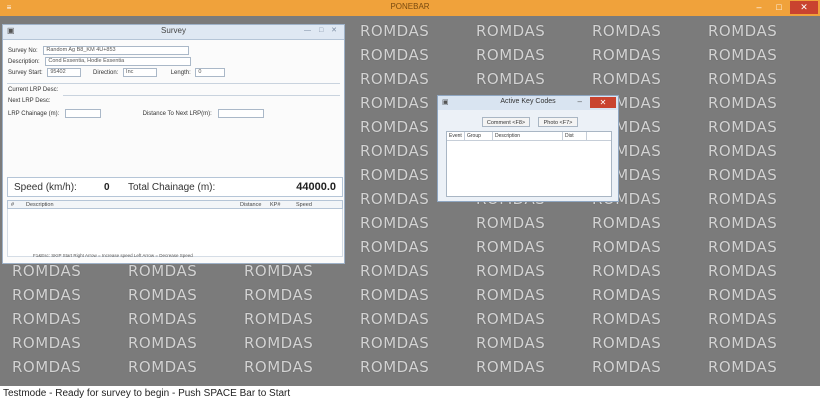 The width and height of the screenshot is (820, 401). I want to click on description-field: Cond Essentia, Hodle Essentia, so click(118, 61).